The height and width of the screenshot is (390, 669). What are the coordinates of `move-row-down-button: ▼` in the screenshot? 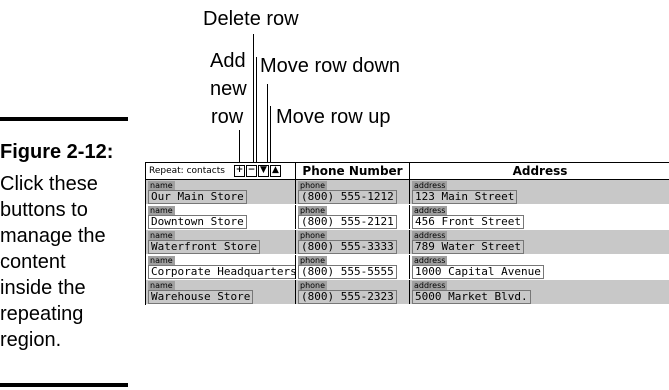 It's located at (263, 171).